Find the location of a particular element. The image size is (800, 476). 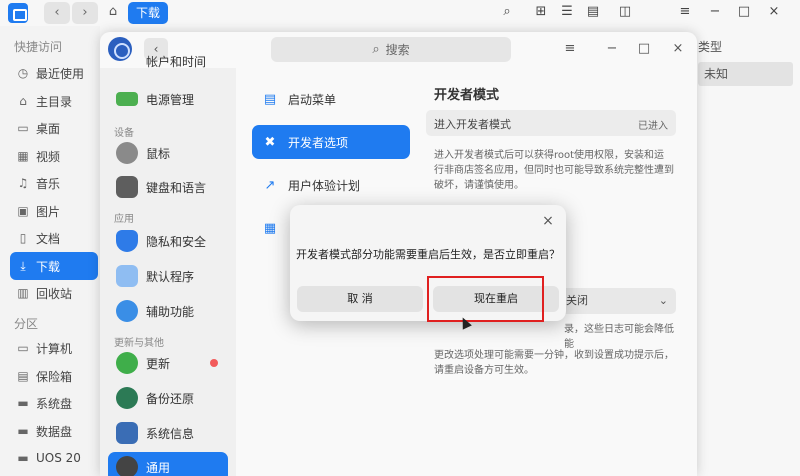

chevron-down-icon: ⌄ is located at coordinates (663, 300).